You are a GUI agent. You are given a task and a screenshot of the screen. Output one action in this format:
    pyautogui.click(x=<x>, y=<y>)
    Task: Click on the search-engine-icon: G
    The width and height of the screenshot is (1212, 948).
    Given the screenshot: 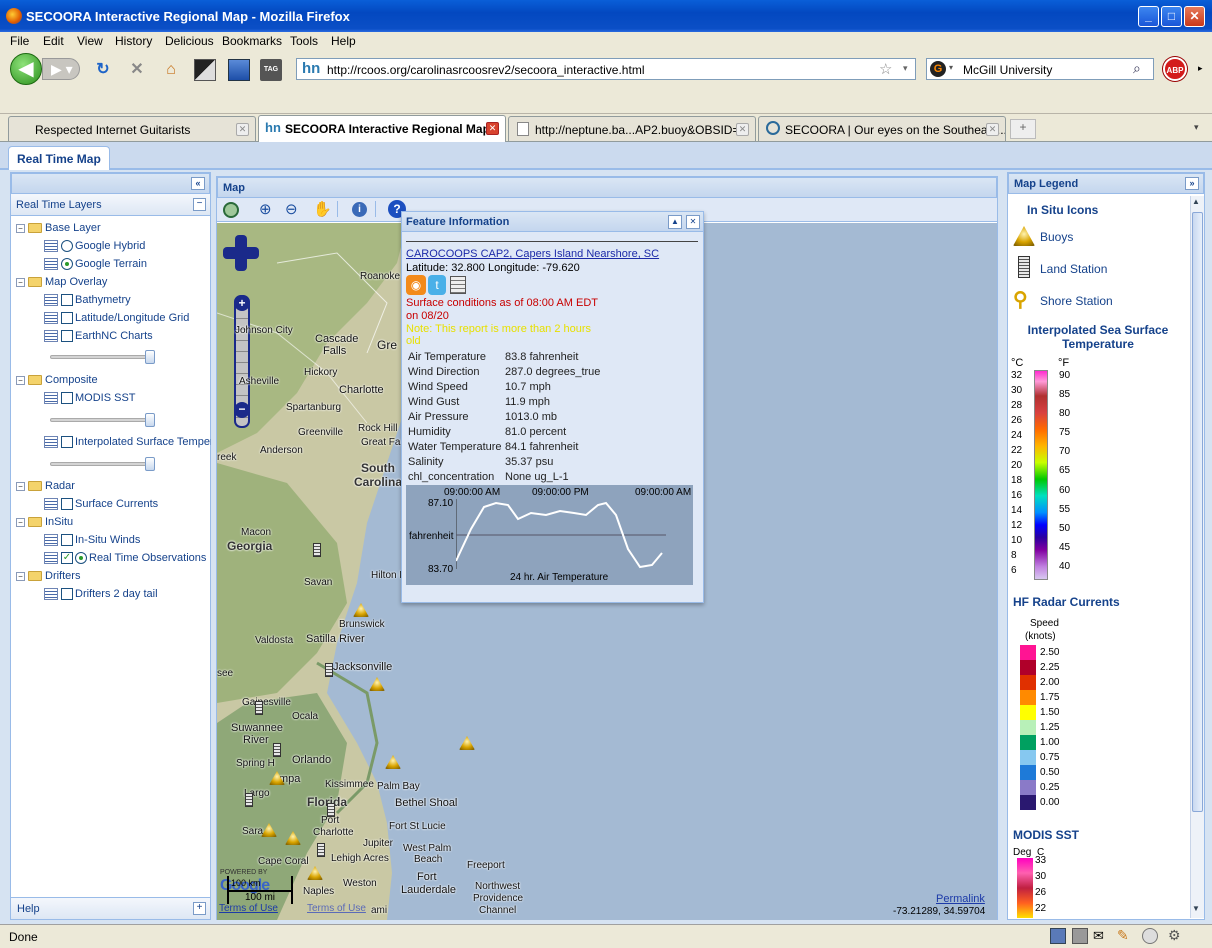 What is the action you would take?
    pyautogui.click(x=938, y=69)
    